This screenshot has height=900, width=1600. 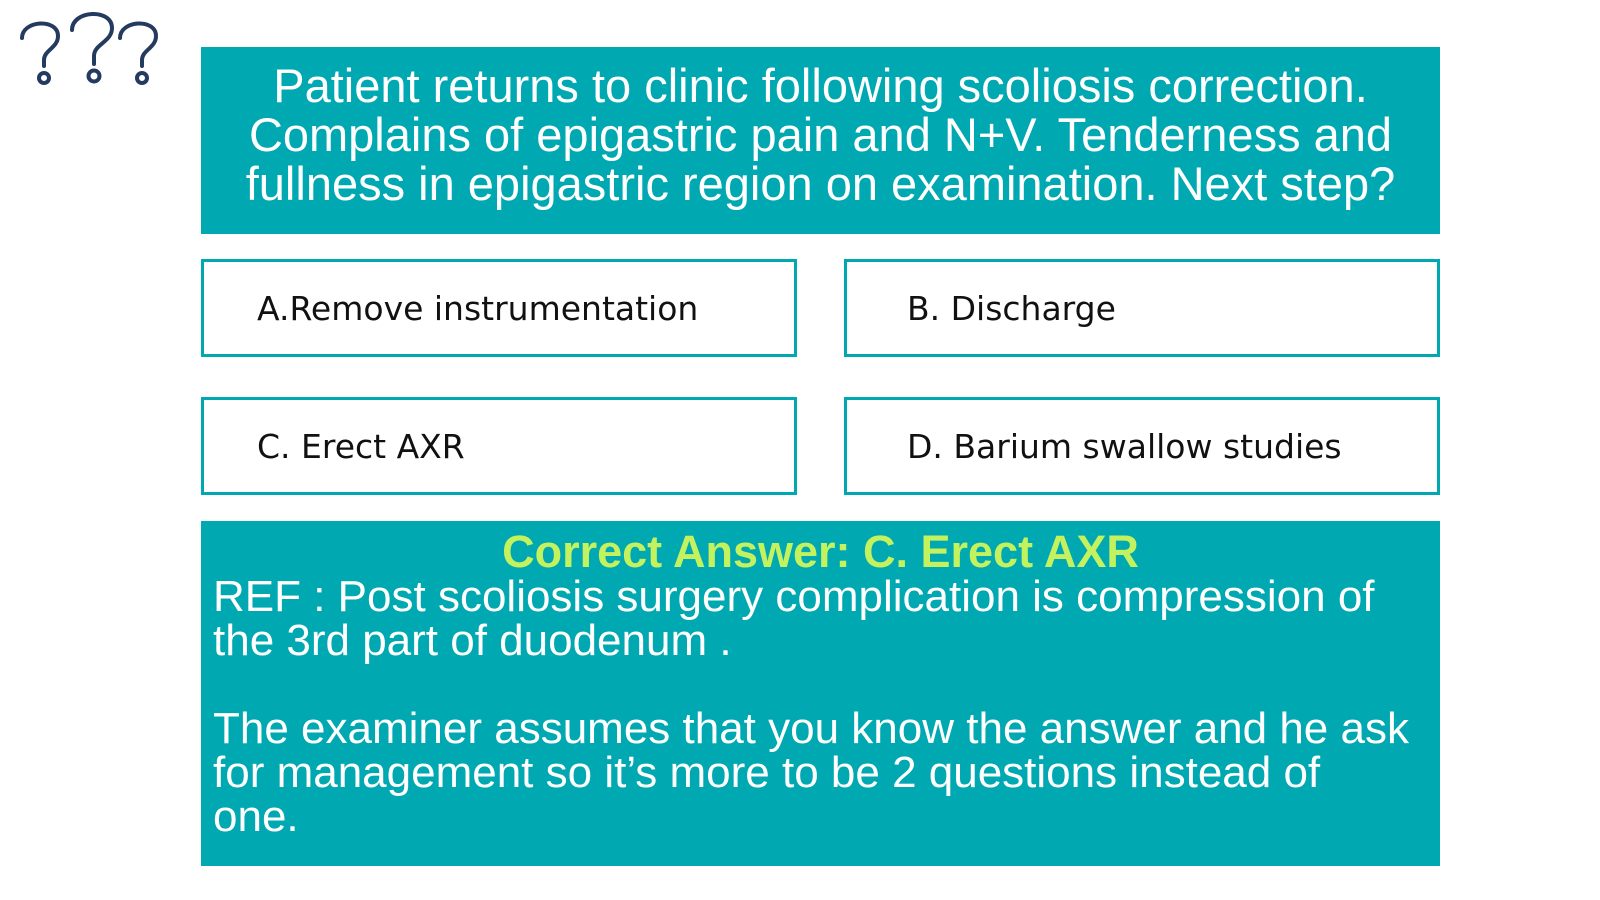 What do you see at coordinates (1142, 308) in the screenshot?
I see `option-b-button: B. Discharge` at bounding box center [1142, 308].